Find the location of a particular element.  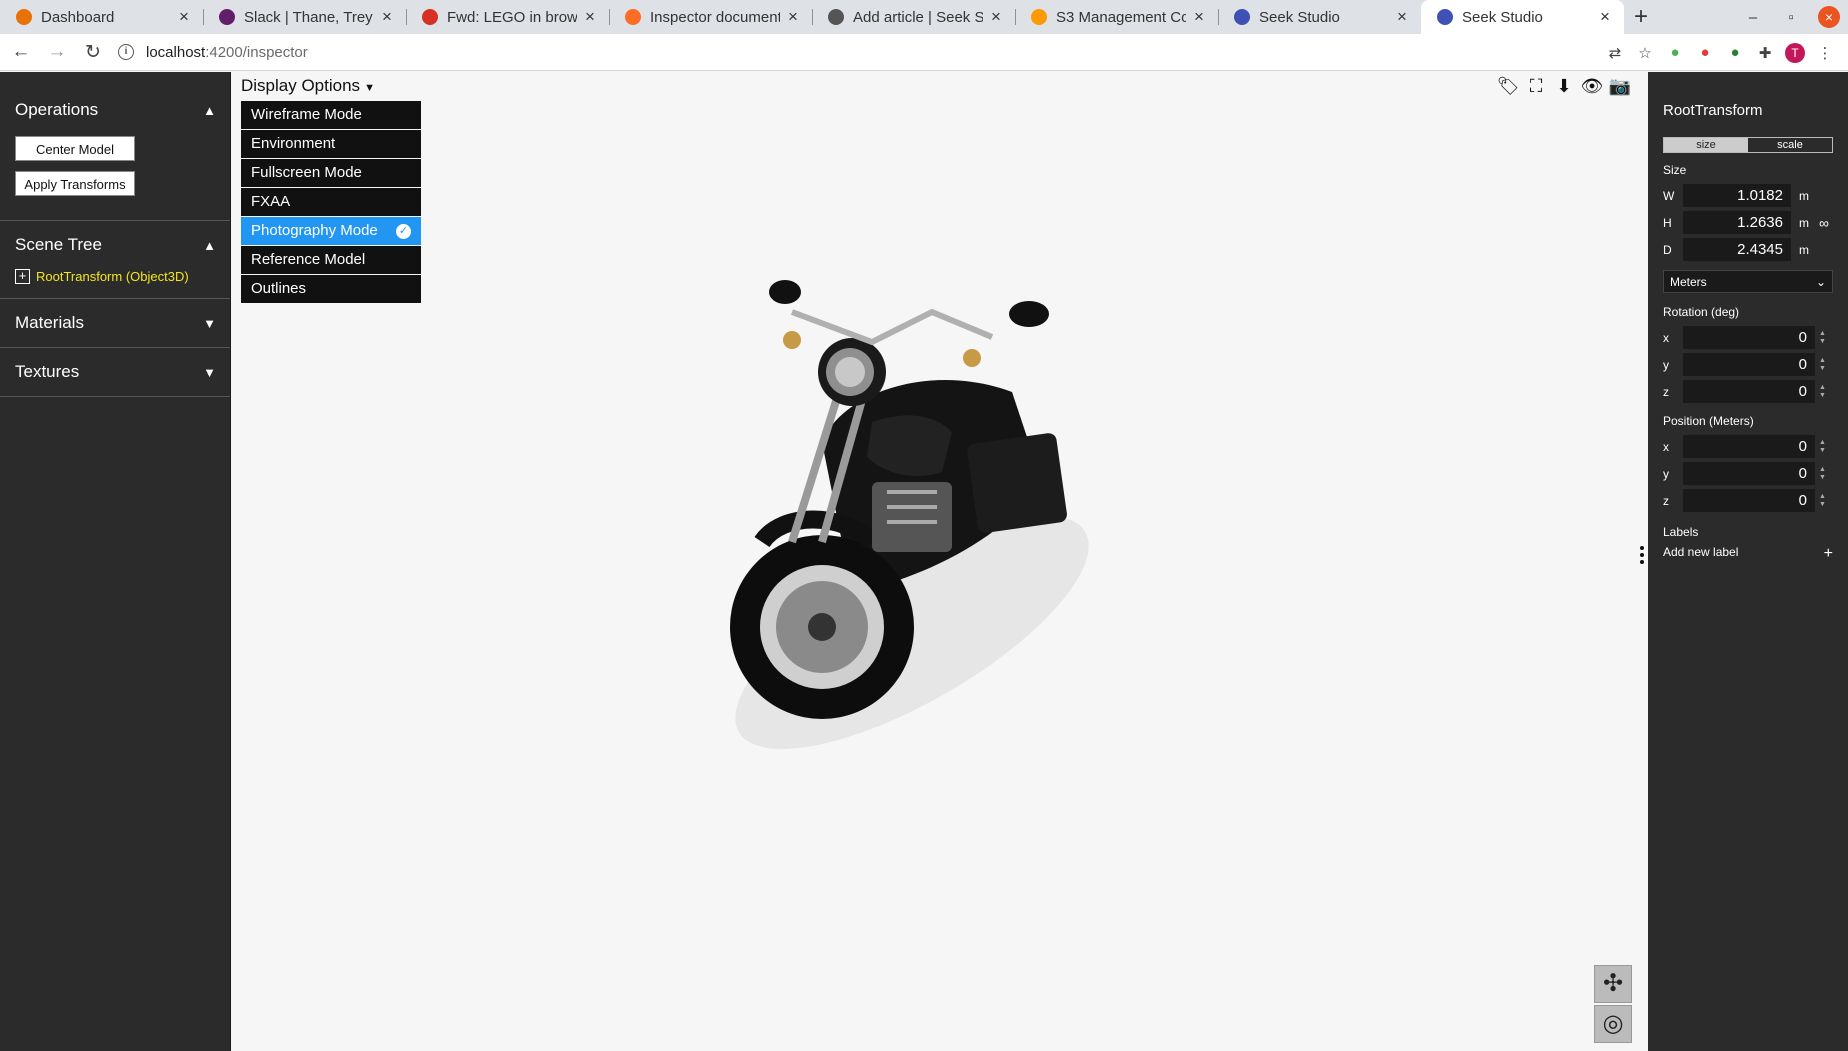

apply-transforms-button: Apply Transforms is located at coordinates (75, 183).